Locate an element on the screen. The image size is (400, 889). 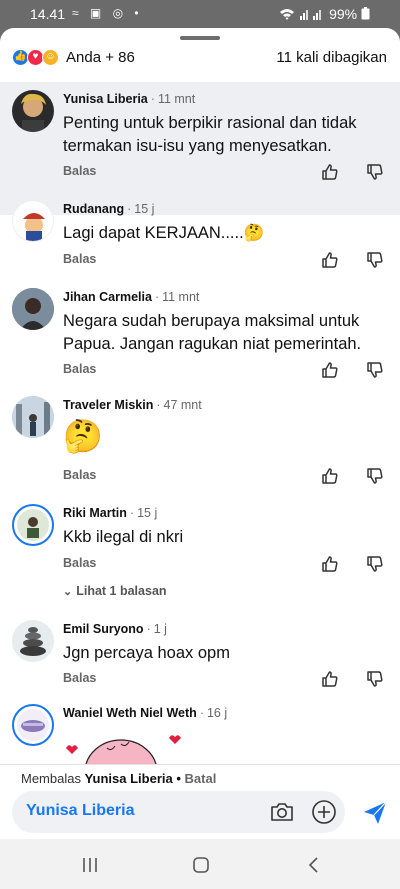
comment-text: Kkb ilegal di nkri is located at coordinates (123, 537).